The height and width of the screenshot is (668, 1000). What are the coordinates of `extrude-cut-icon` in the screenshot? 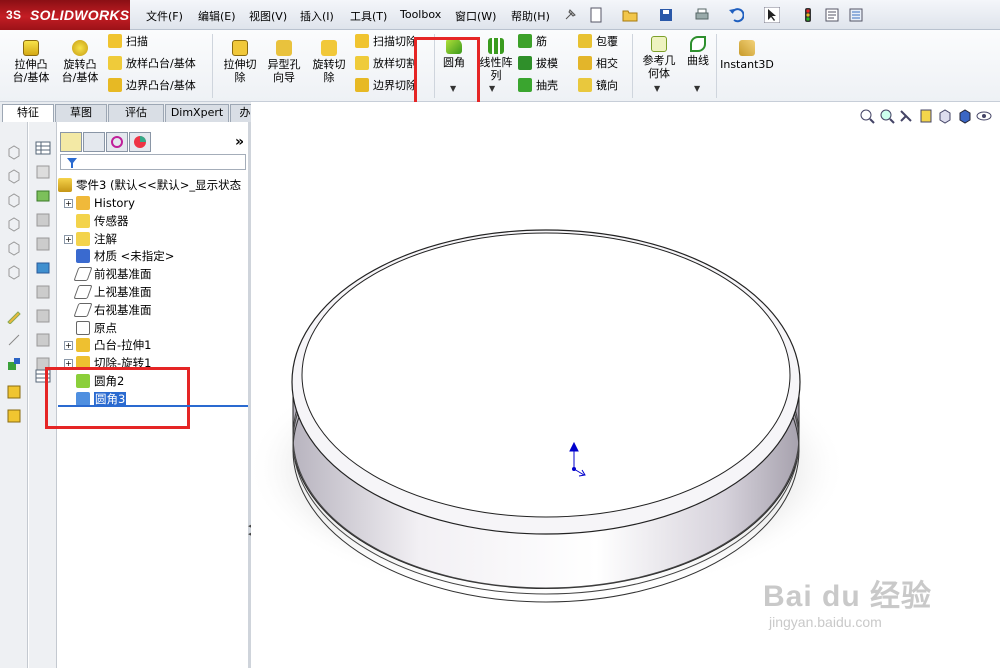 It's located at (240, 48).